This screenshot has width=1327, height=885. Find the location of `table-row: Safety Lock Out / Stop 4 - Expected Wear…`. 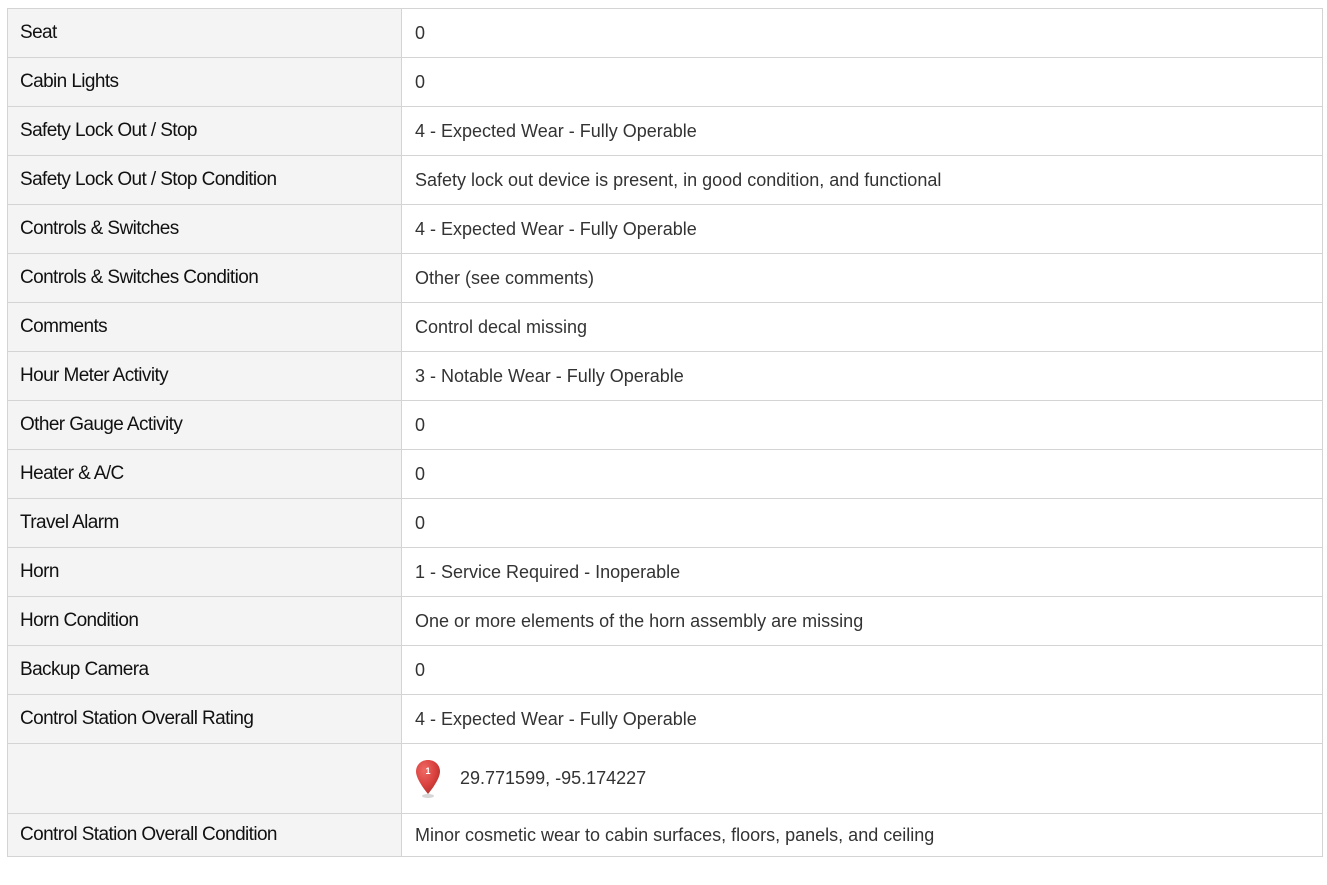

table-row: Safety Lock Out / Stop 4 - Expected Wear… is located at coordinates (665, 131).